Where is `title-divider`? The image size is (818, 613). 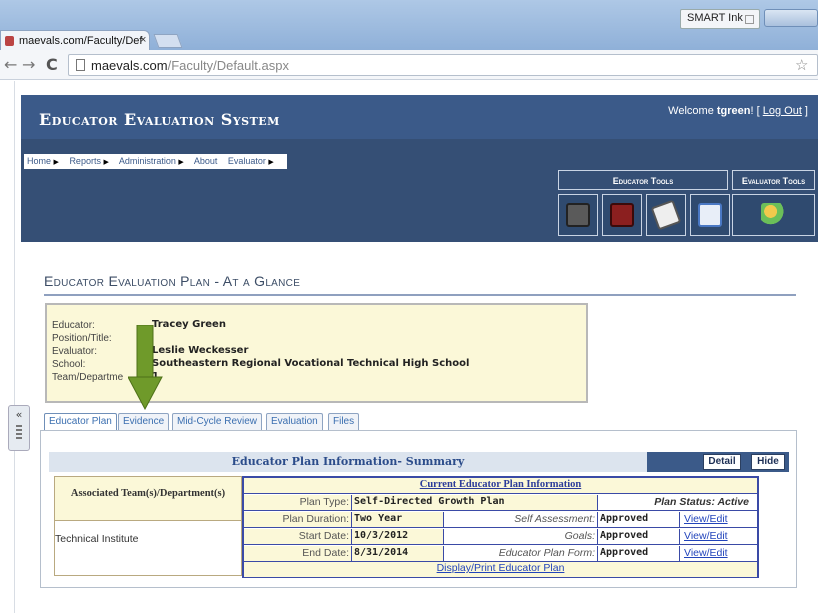 title-divider is located at coordinates (420, 295).